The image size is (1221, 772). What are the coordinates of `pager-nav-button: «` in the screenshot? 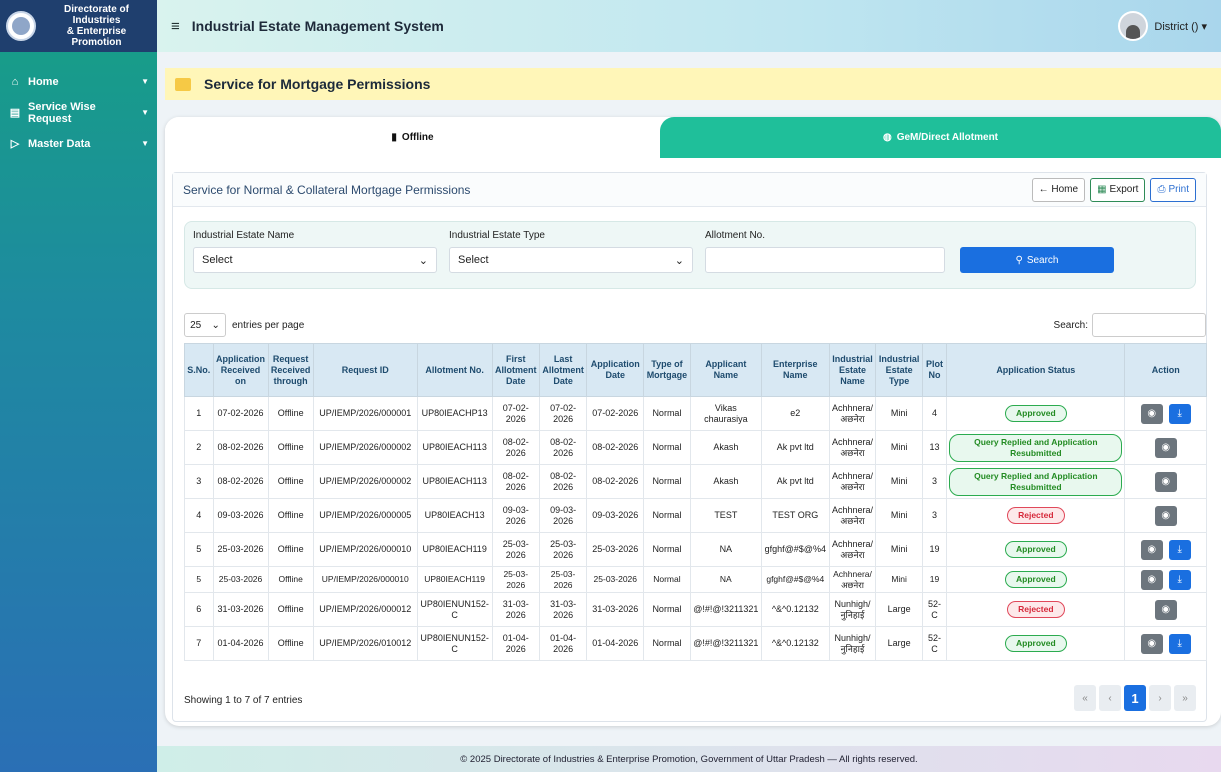 It's located at (1085, 698).